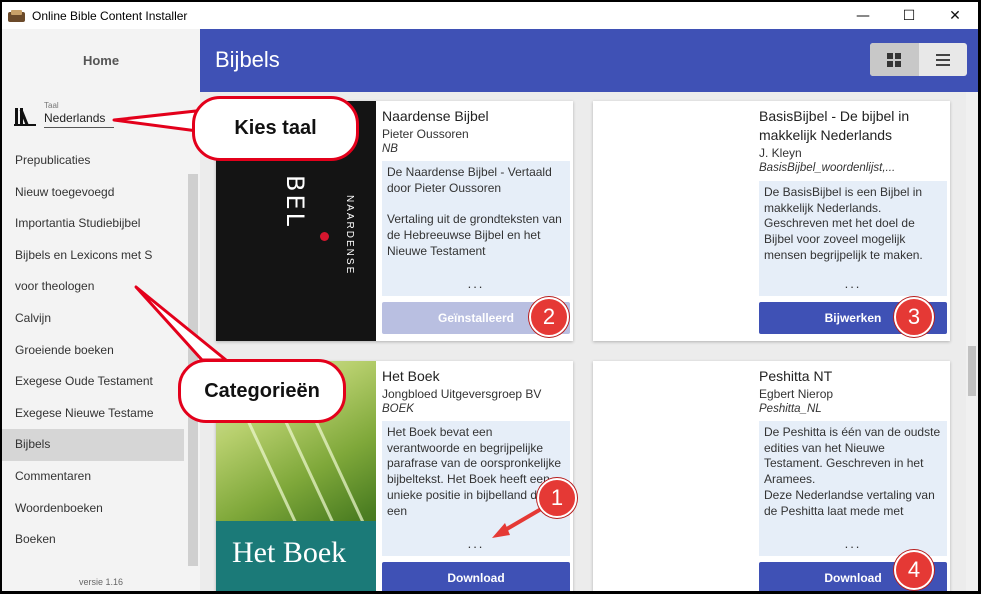 This screenshot has width=981, height=594. What do you see at coordinates (914, 317) in the screenshot?
I see `step-badge-3: 3` at bounding box center [914, 317].